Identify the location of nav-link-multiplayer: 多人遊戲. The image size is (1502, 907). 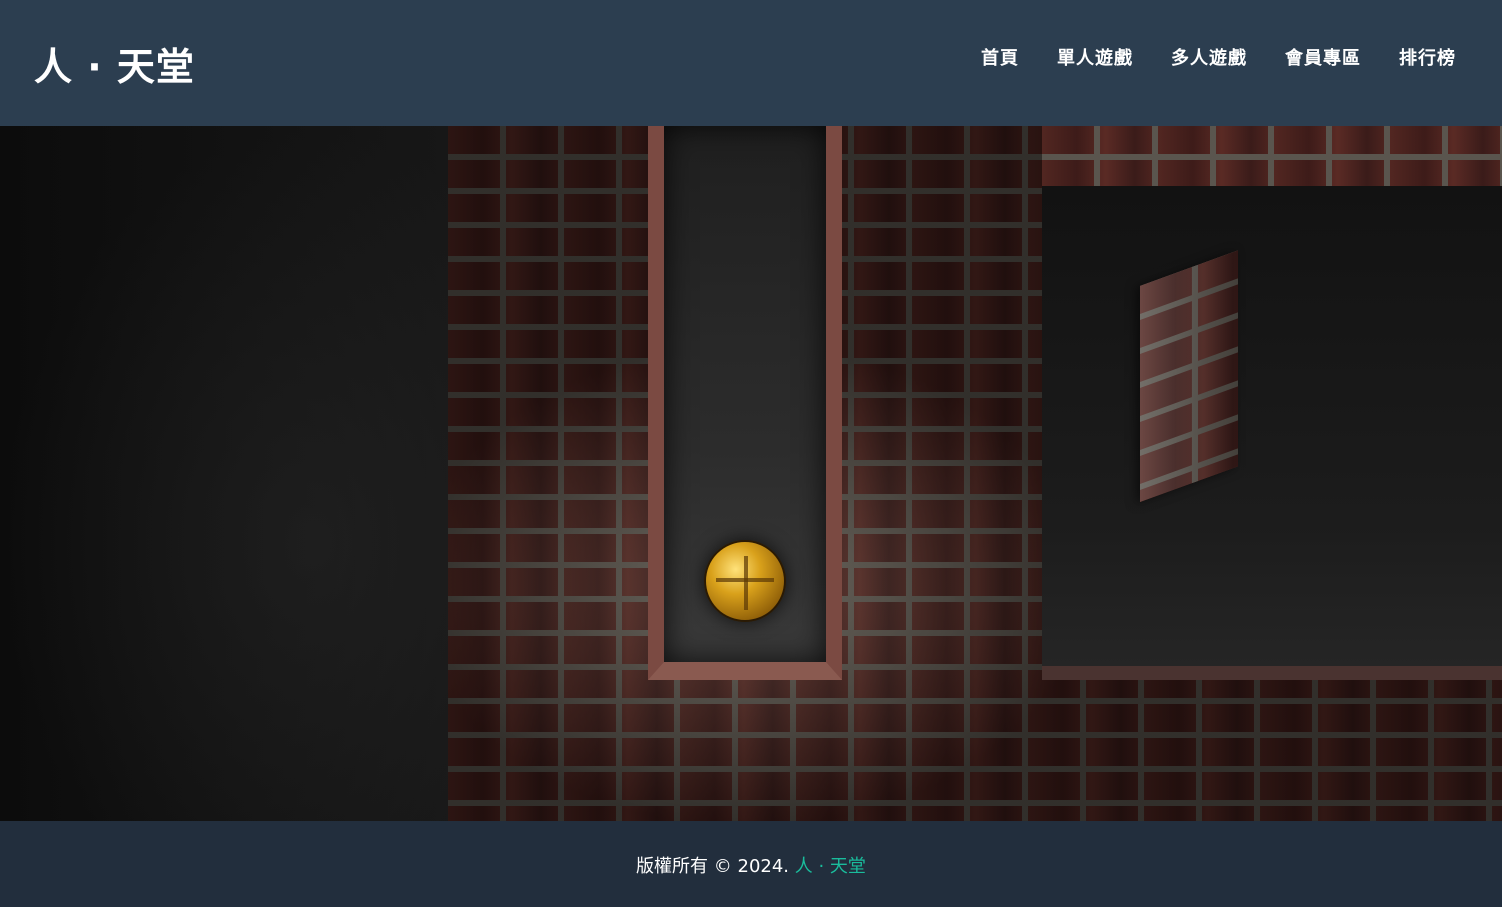
(1209, 57).